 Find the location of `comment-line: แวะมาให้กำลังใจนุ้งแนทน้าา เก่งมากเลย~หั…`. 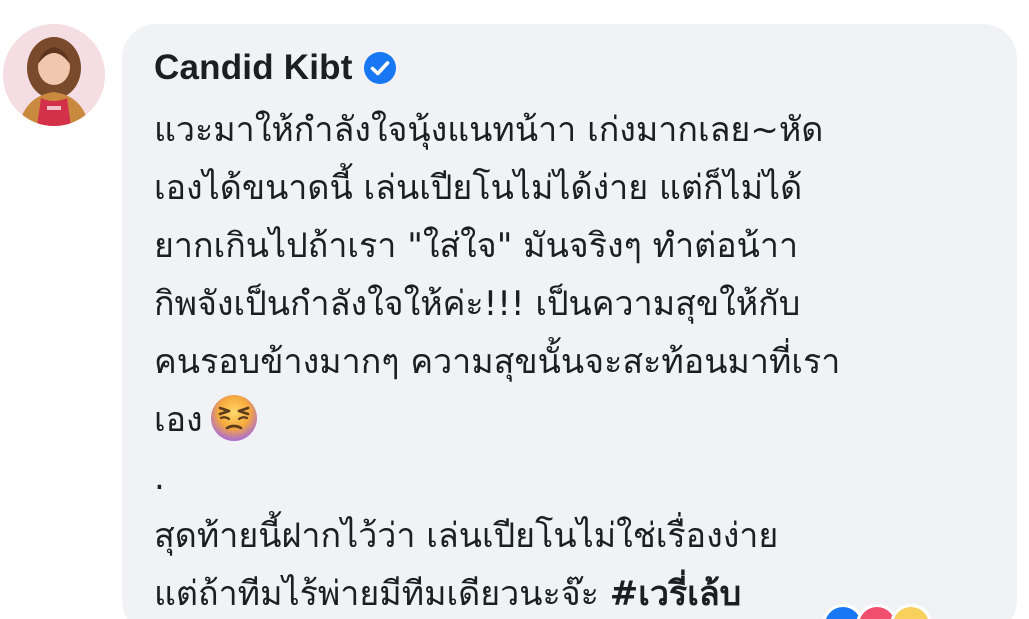

comment-line: แวะมาให้กำลังใจนุ้งแนทน้าา เก่งมากเลย~หั… is located at coordinates (489, 130).